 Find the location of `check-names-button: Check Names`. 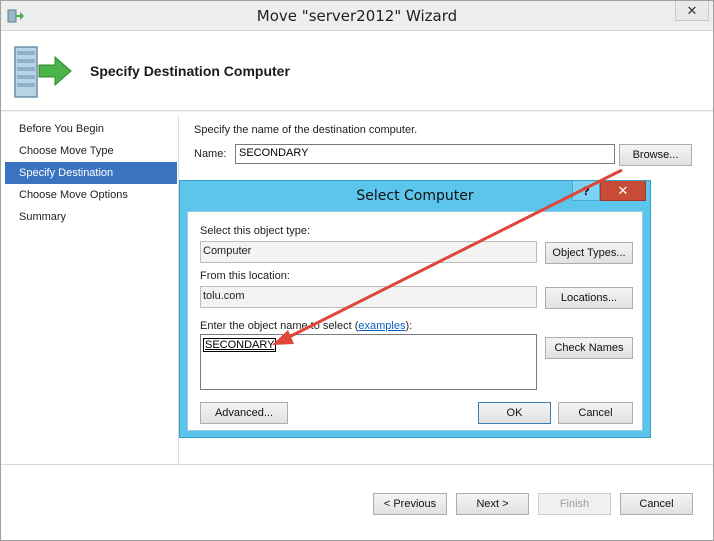

check-names-button: Check Names is located at coordinates (589, 348).